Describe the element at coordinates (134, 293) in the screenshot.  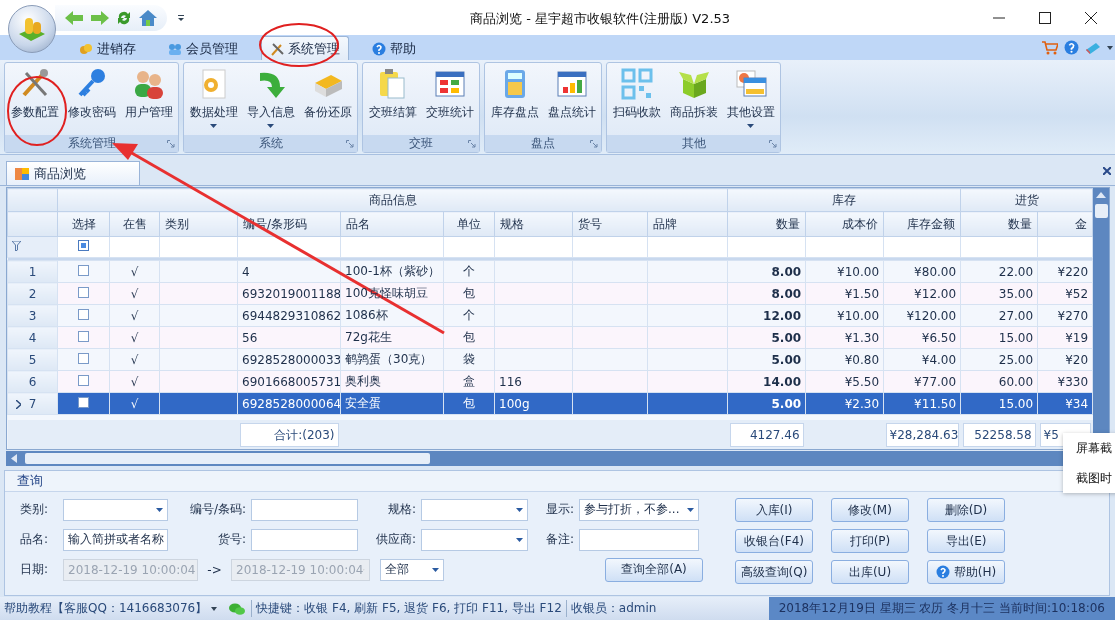
I see `table-cell: √` at that location.